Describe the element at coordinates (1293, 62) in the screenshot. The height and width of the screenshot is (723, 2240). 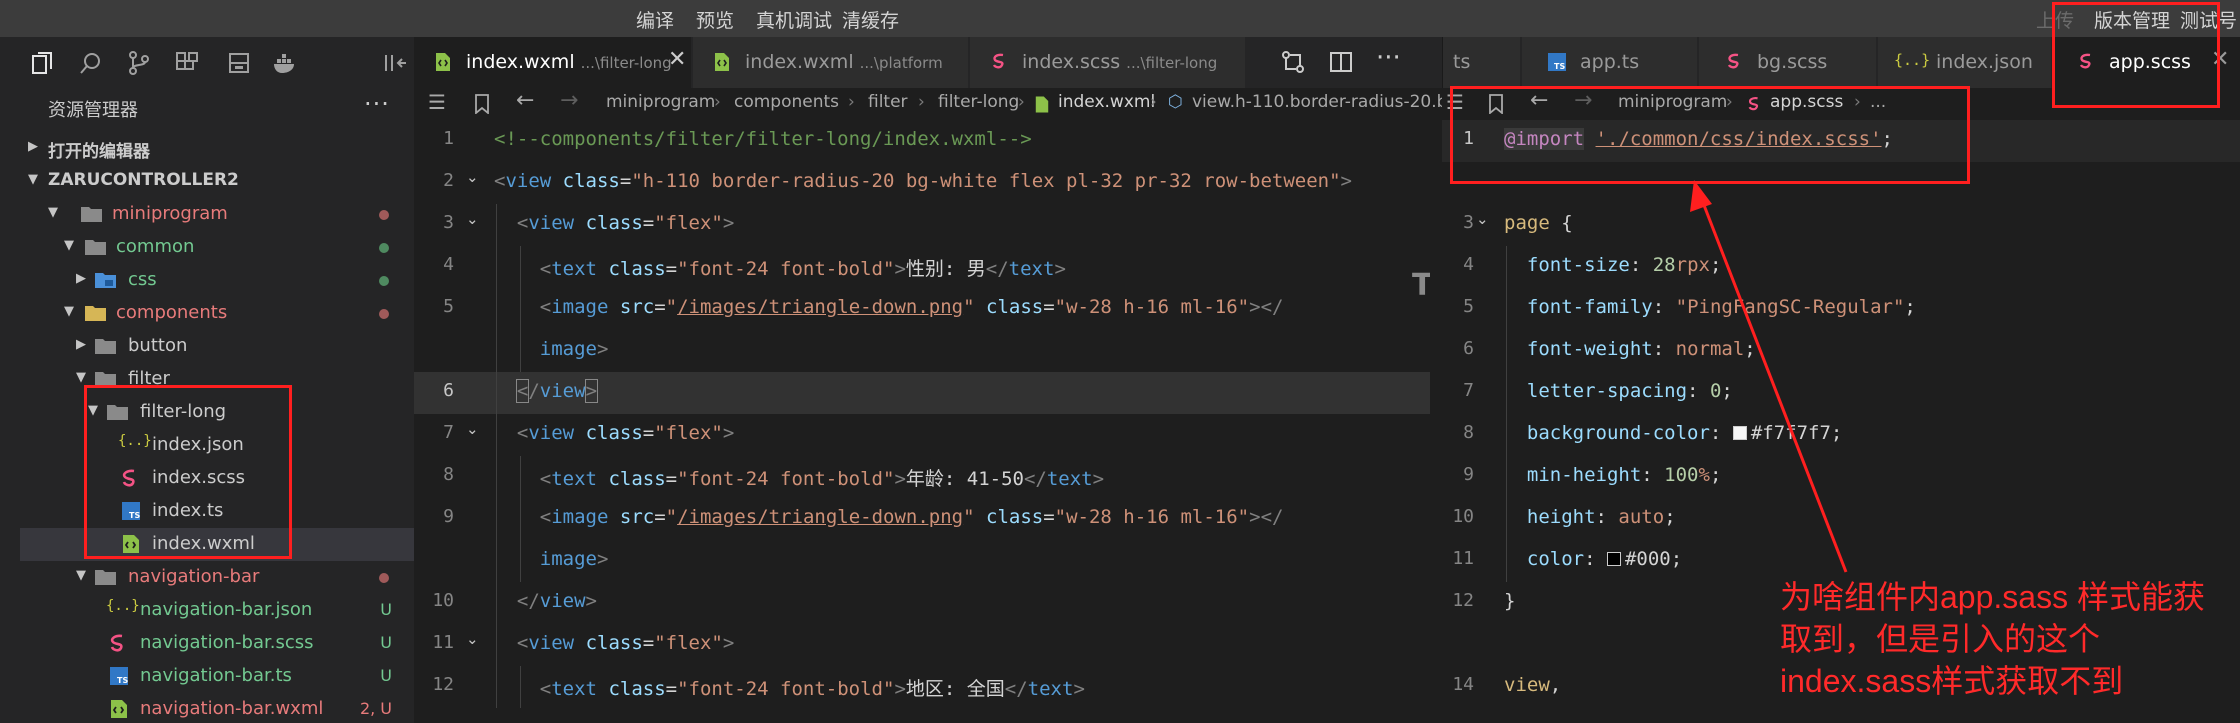
I see `compare-icon` at that location.